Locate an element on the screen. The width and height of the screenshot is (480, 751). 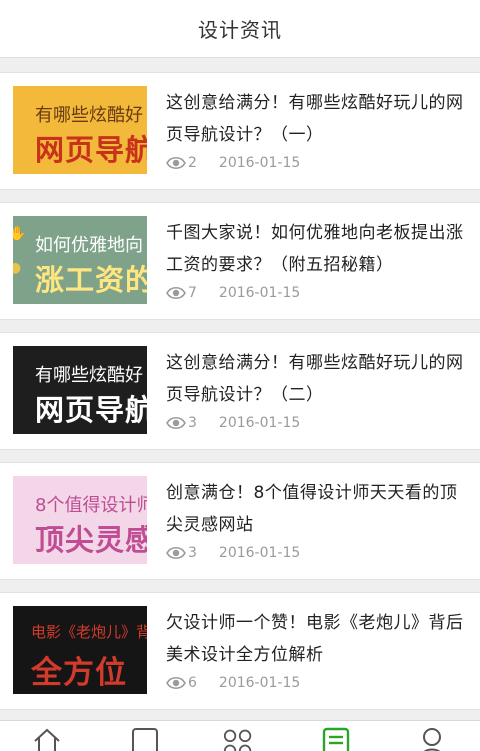
top-bar: 设计资讯 is located at coordinates (240, 29).